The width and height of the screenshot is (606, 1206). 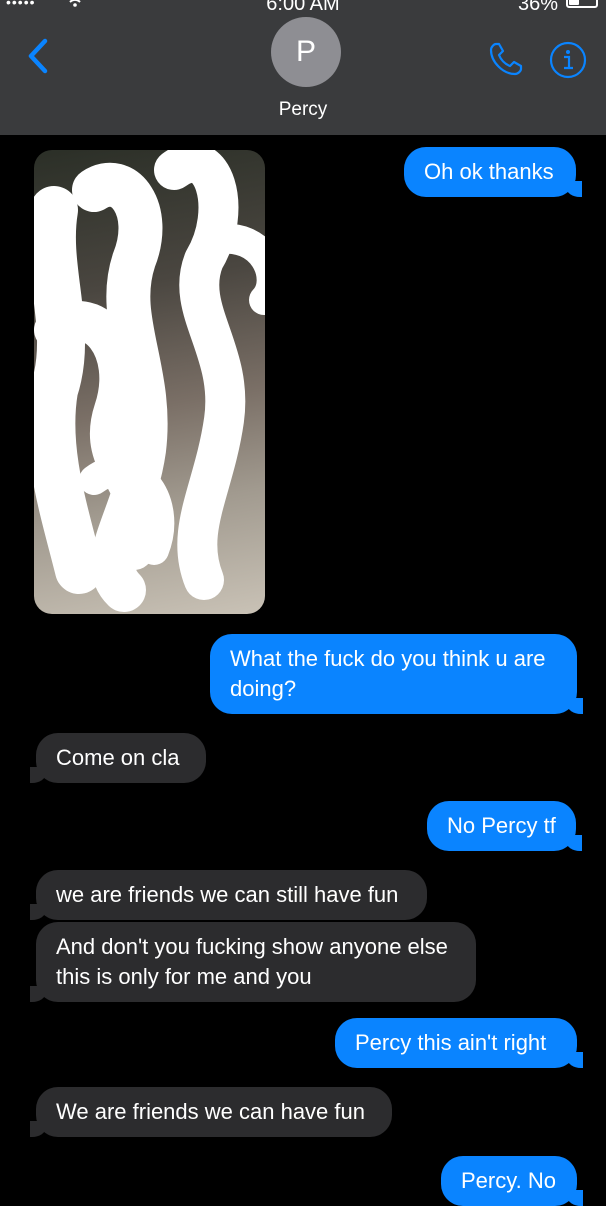 What do you see at coordinates (508, 1180) in the screenshot?
I see `message-text: Percy. No` at bounding box center [508, 1180].